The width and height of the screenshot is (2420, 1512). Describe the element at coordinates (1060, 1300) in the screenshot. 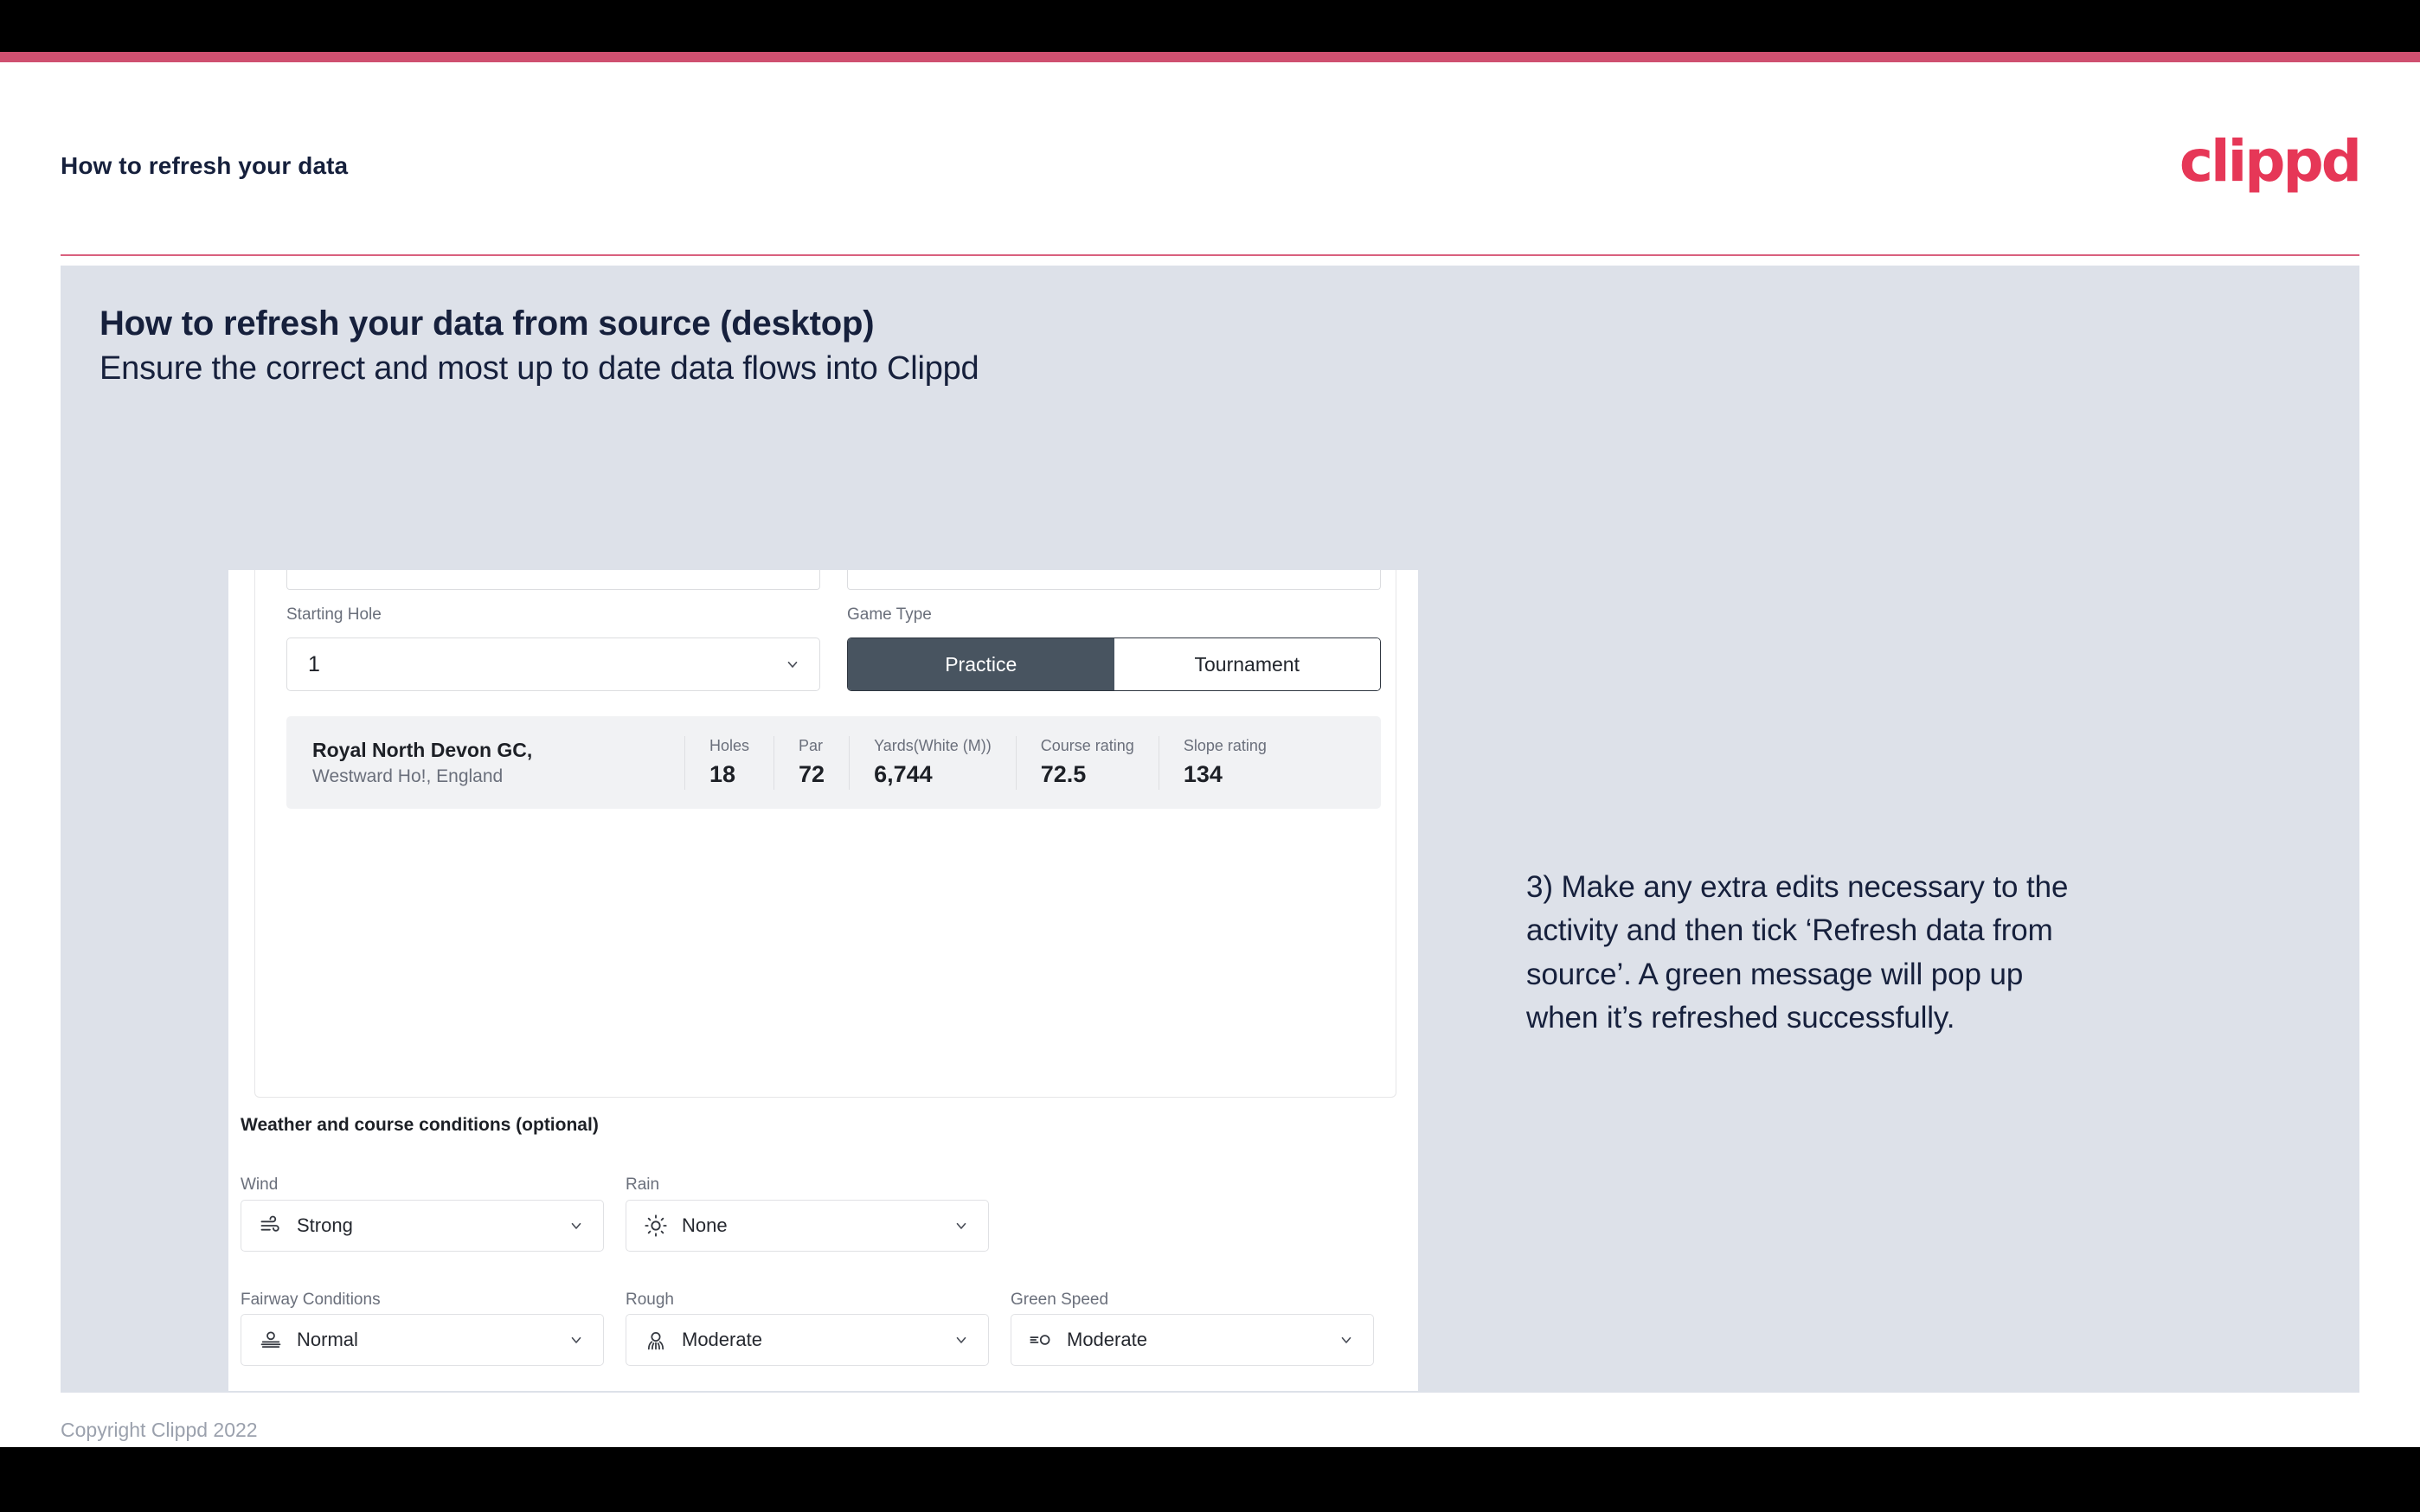

I see `green-speed-label: Green Speed` at that location.